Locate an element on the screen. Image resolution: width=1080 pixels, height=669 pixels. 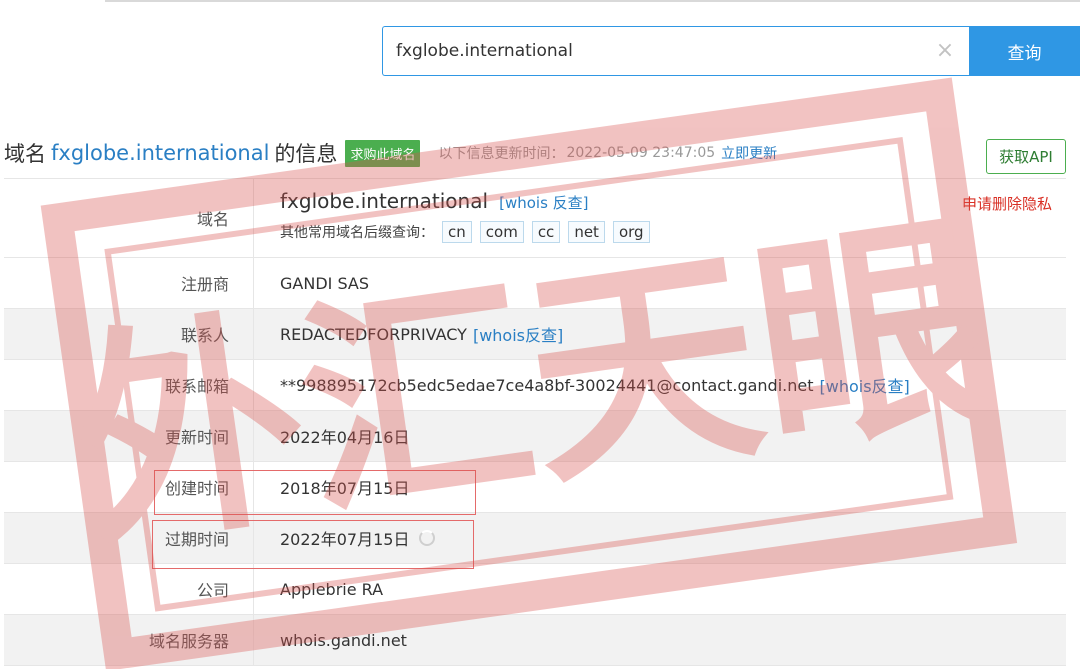
highlight-created-box is located at coordinates (315, 492).